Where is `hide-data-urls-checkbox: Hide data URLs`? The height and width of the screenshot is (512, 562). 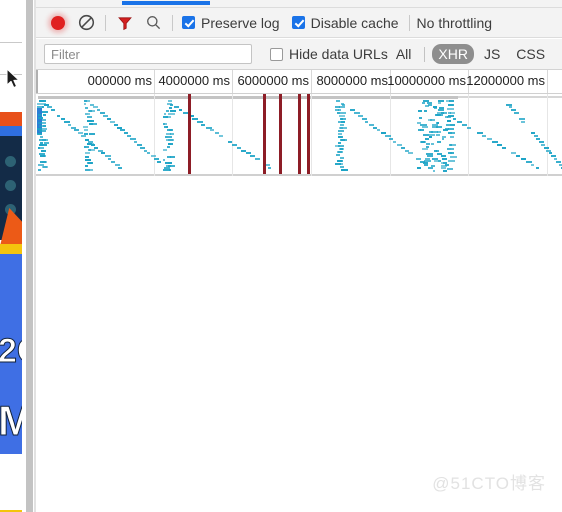
hide-data-urls-checkbox: Hide data URLs is located at coordinates (329, 54).